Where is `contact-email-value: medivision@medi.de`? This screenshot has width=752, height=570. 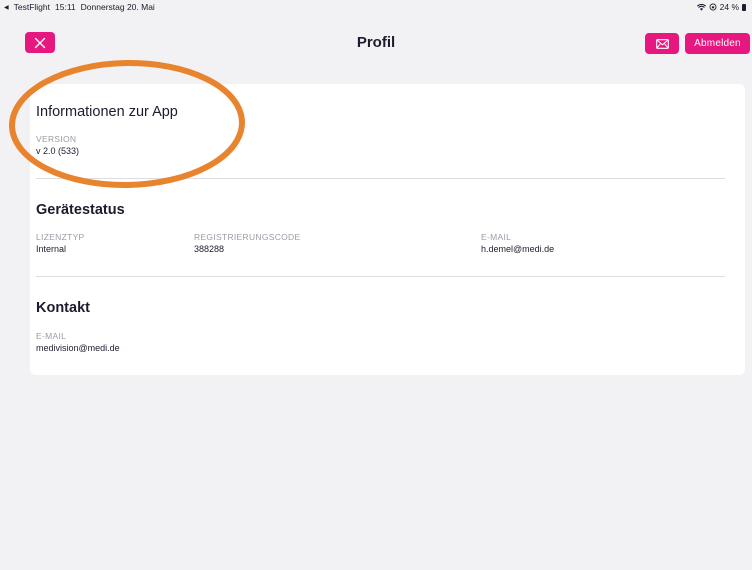
contact-email-value: medivision@medi.de is located at coordinates (78, 348).